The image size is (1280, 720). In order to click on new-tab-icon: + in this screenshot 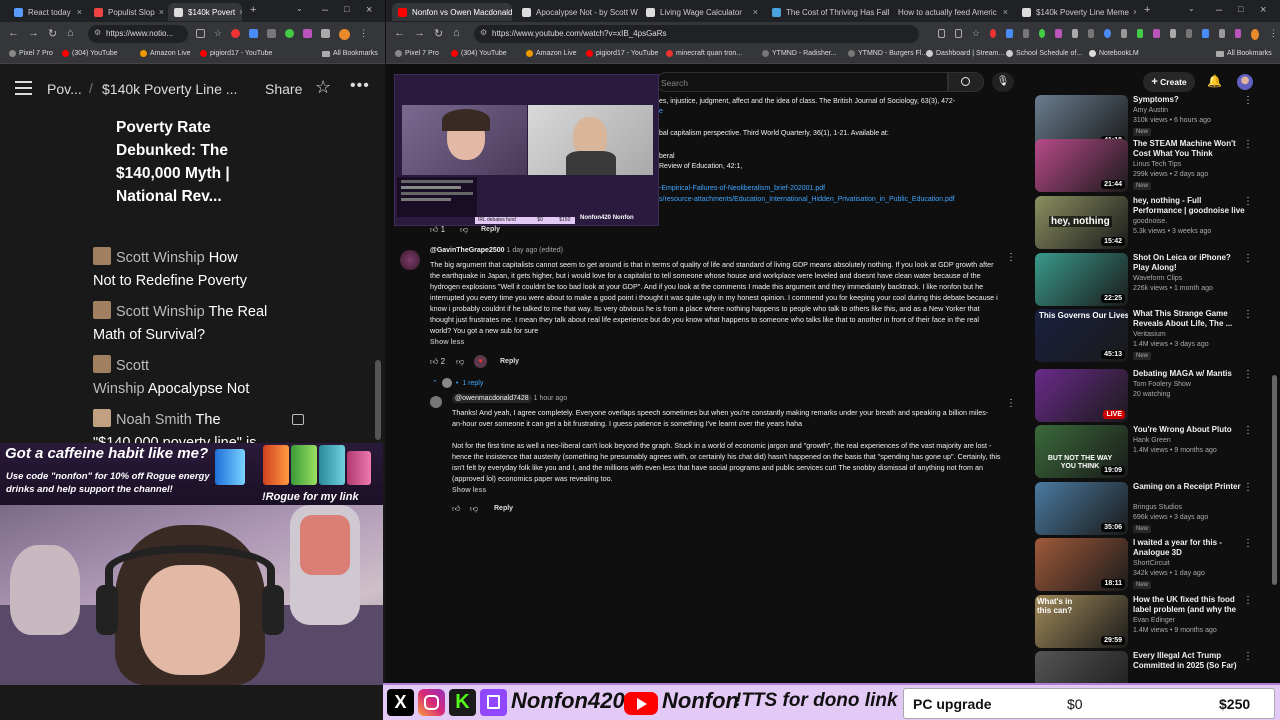, I will do `click(253, 10)`.